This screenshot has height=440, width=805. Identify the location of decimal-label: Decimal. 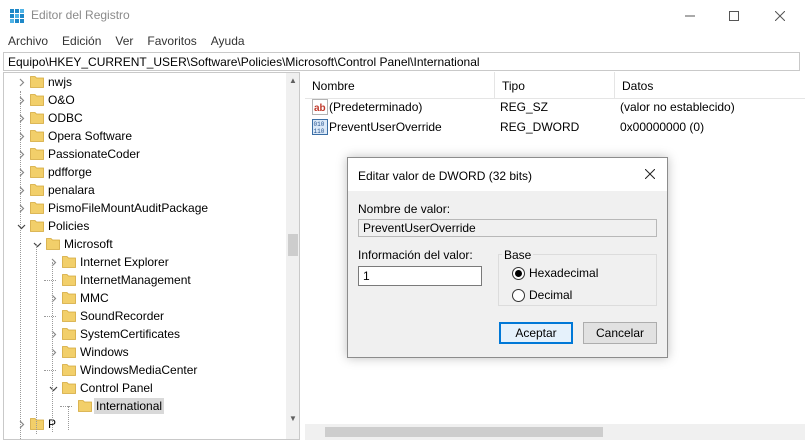
(551, 295).